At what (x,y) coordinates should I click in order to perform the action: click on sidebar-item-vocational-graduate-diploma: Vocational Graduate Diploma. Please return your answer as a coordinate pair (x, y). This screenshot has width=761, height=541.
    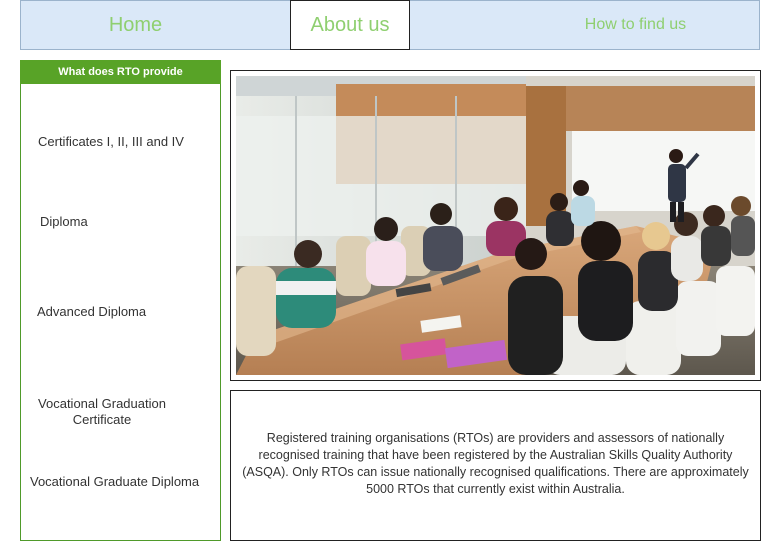
    Looking at the image, I should click on (125, 482).